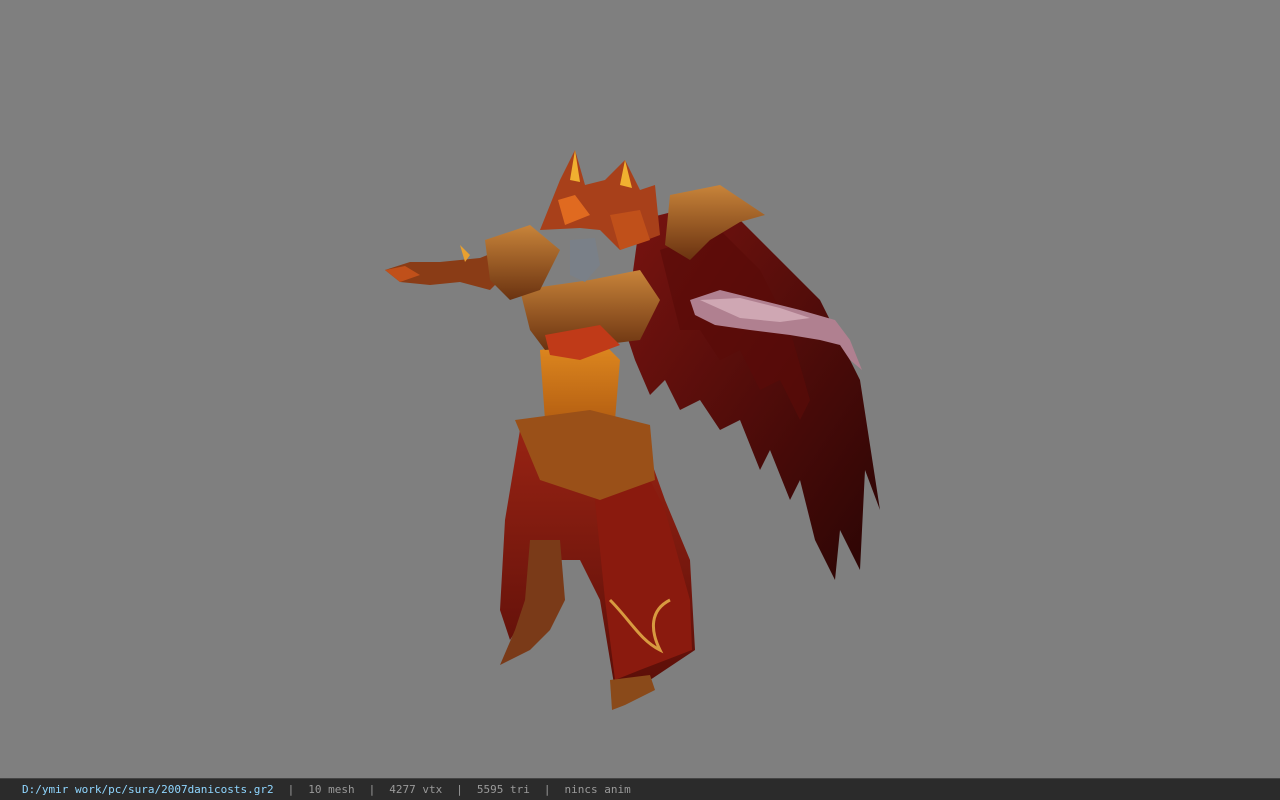 Image resolution: width=1280 pixels, height=800 pixels. I want to click on torso, so click(587, 385).